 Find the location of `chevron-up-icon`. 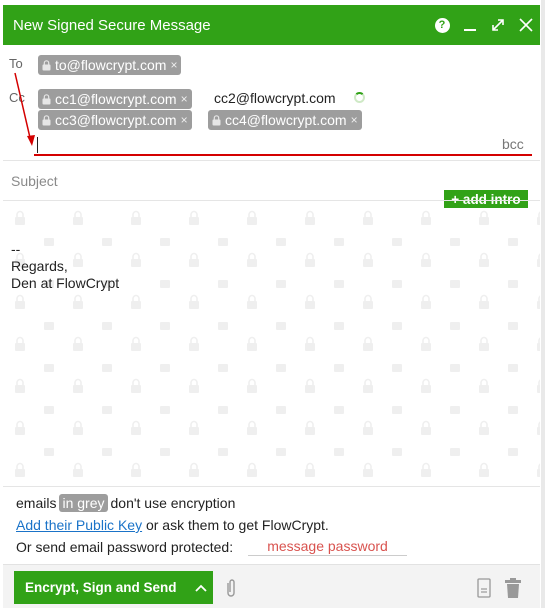

chevron-up-icon is located at coordinates (201, 588).